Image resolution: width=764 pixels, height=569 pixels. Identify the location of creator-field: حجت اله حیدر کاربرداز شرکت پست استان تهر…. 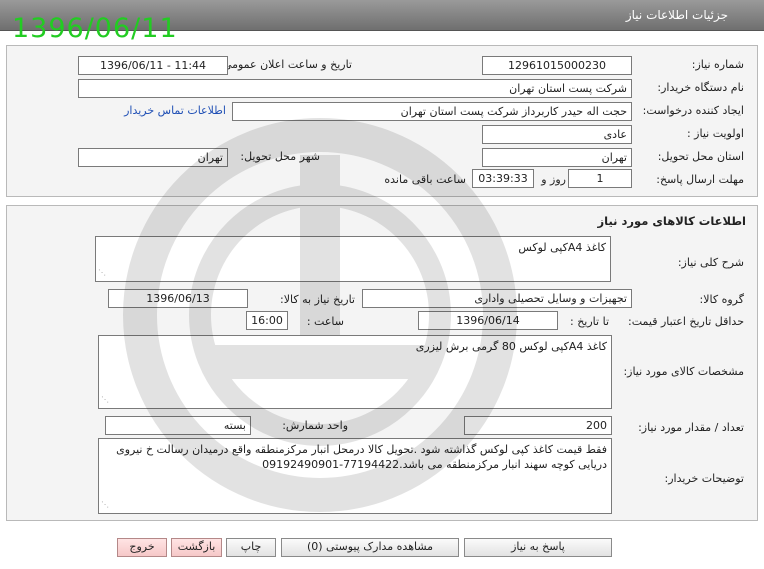
(432, 111).